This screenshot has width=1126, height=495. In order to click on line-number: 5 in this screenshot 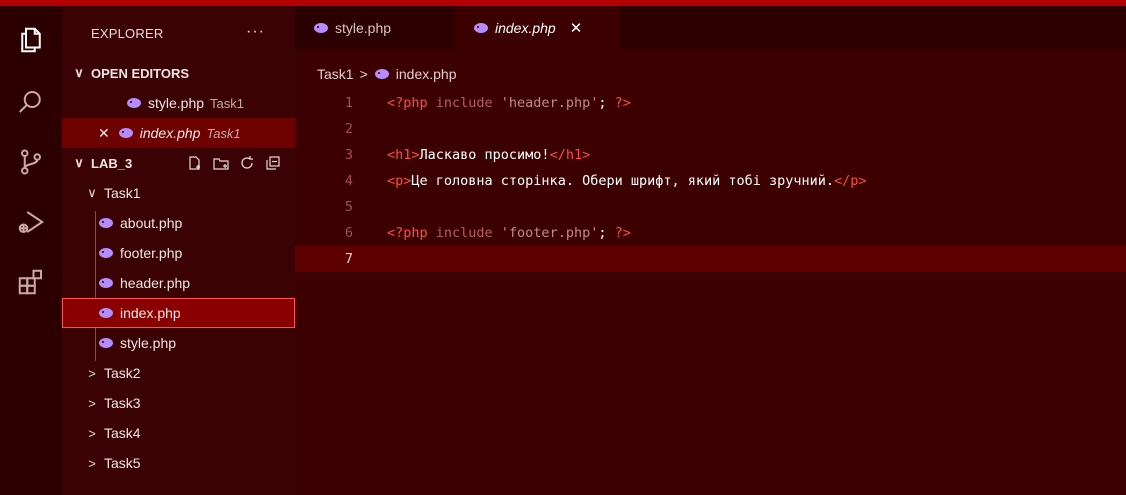, I will do `click(348, 207)`.